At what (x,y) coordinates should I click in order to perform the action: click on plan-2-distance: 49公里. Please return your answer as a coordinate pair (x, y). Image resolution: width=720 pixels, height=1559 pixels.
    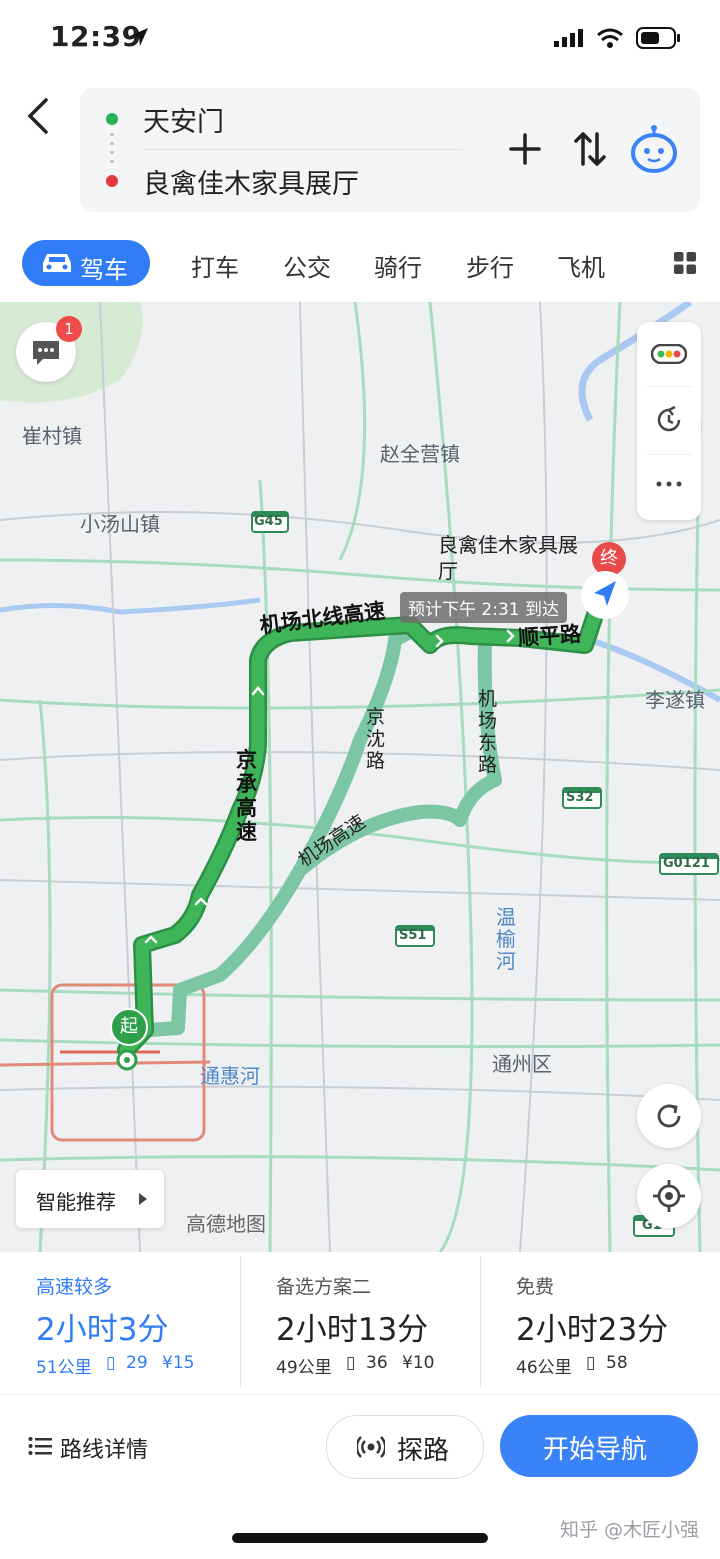
    Looking at the image, I should click on (304, 1368).